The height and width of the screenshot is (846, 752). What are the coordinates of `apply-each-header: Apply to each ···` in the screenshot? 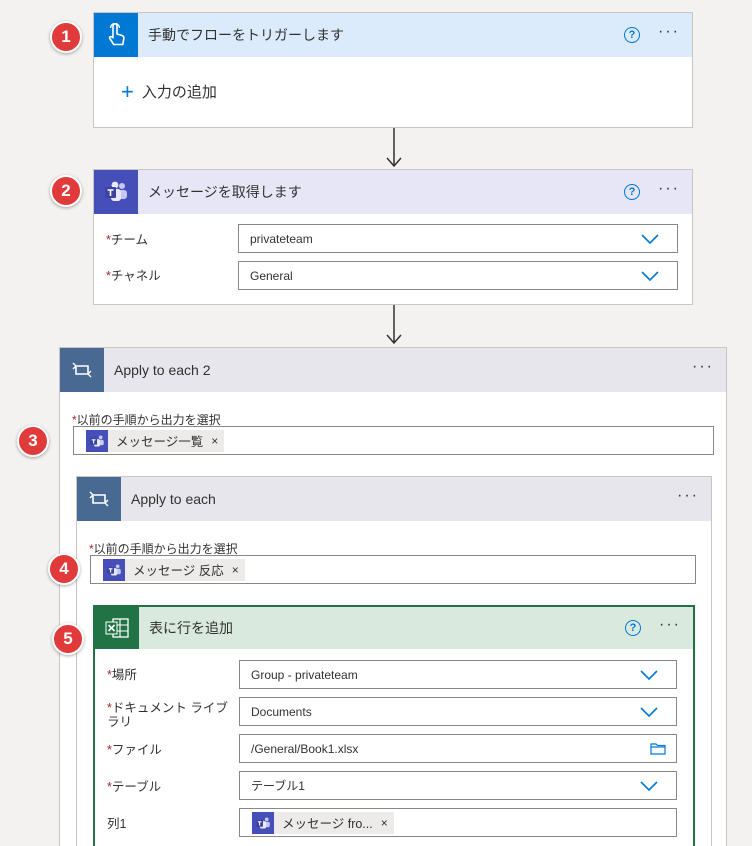 It's located at (394, 499).